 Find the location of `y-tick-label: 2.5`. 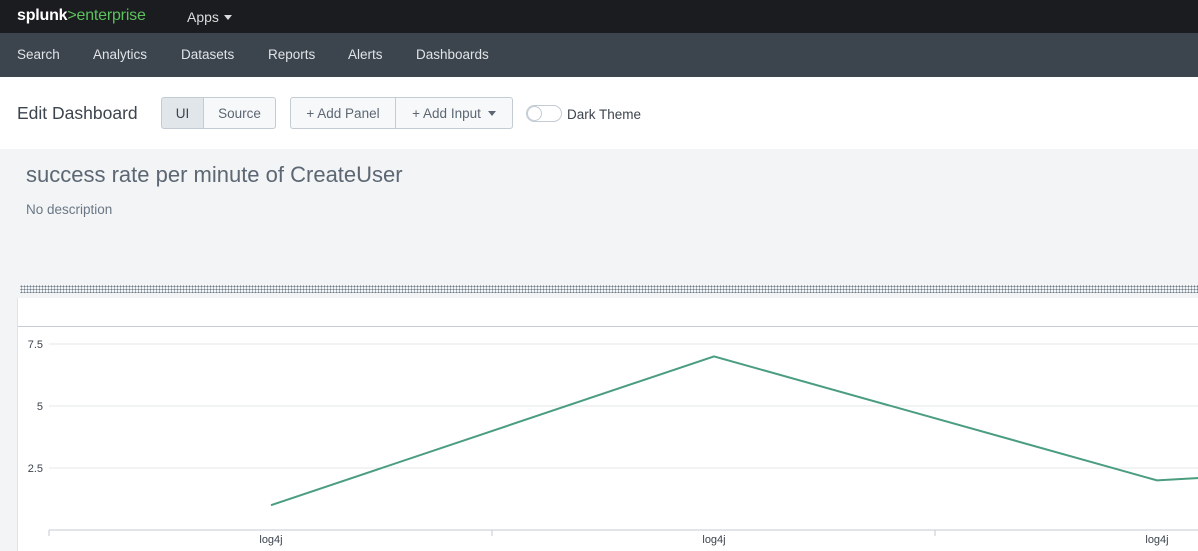

y-tick-label: 2.5 is located at coordinates (35, 469).